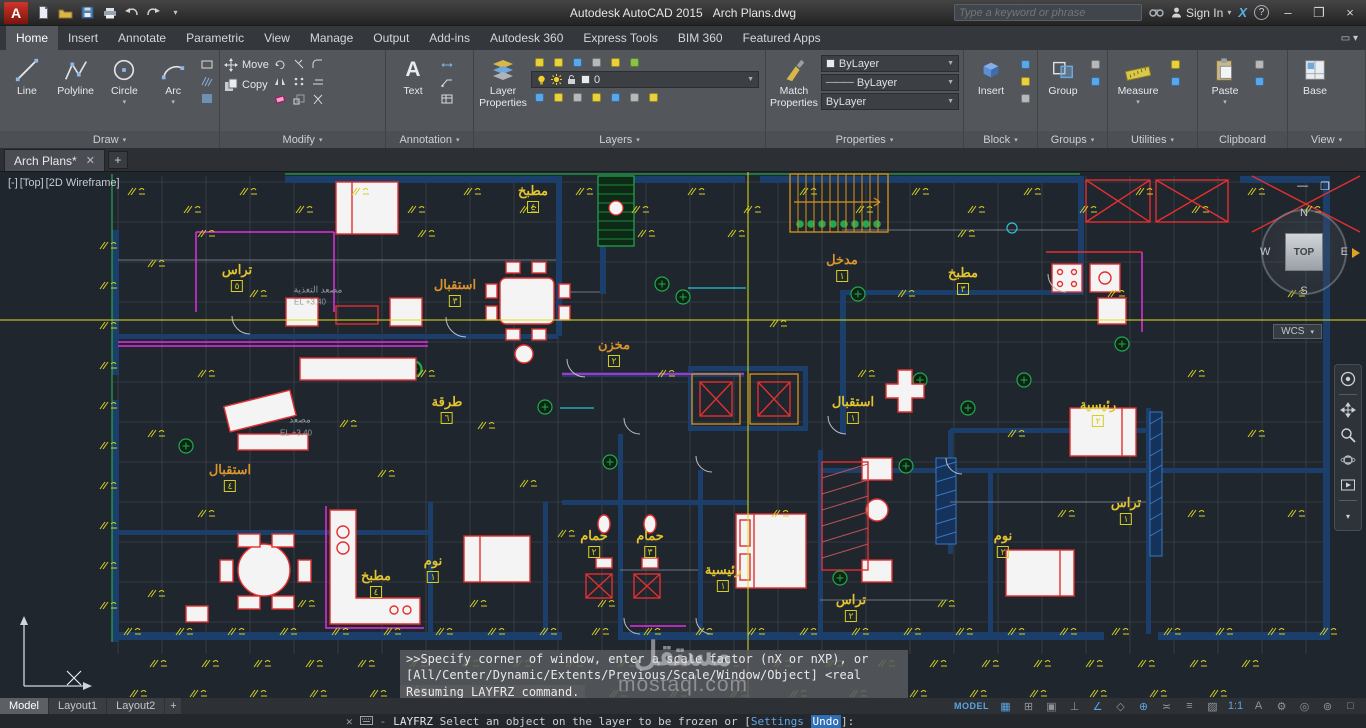 The height and width of the screenshot is (728, 1366). What do you see at coordinates (1265, 252) in the screenshot?
I see `viewcube-west: W` at bounding box center [1265, 252].